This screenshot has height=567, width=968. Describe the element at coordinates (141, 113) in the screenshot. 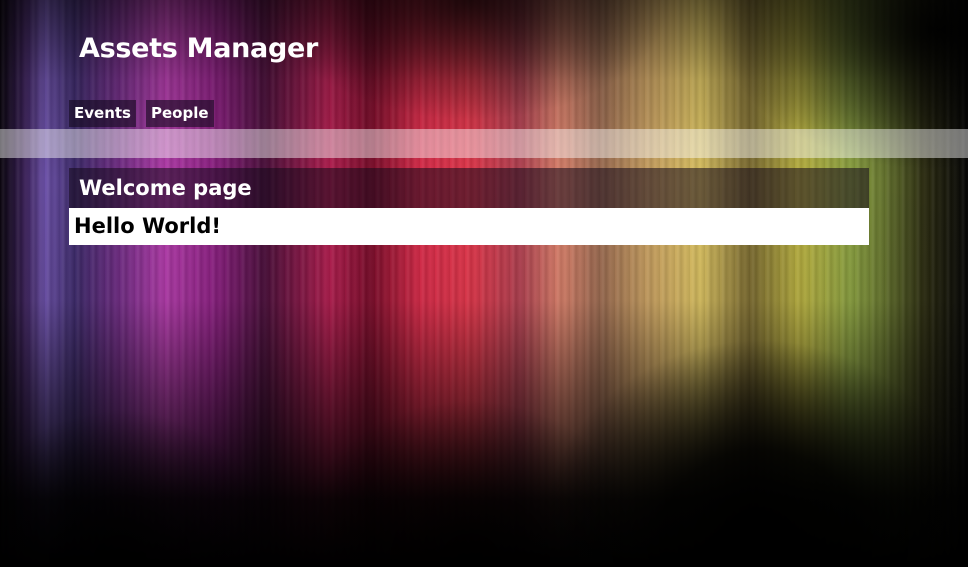

I see `main-nav: Events People` at that location.